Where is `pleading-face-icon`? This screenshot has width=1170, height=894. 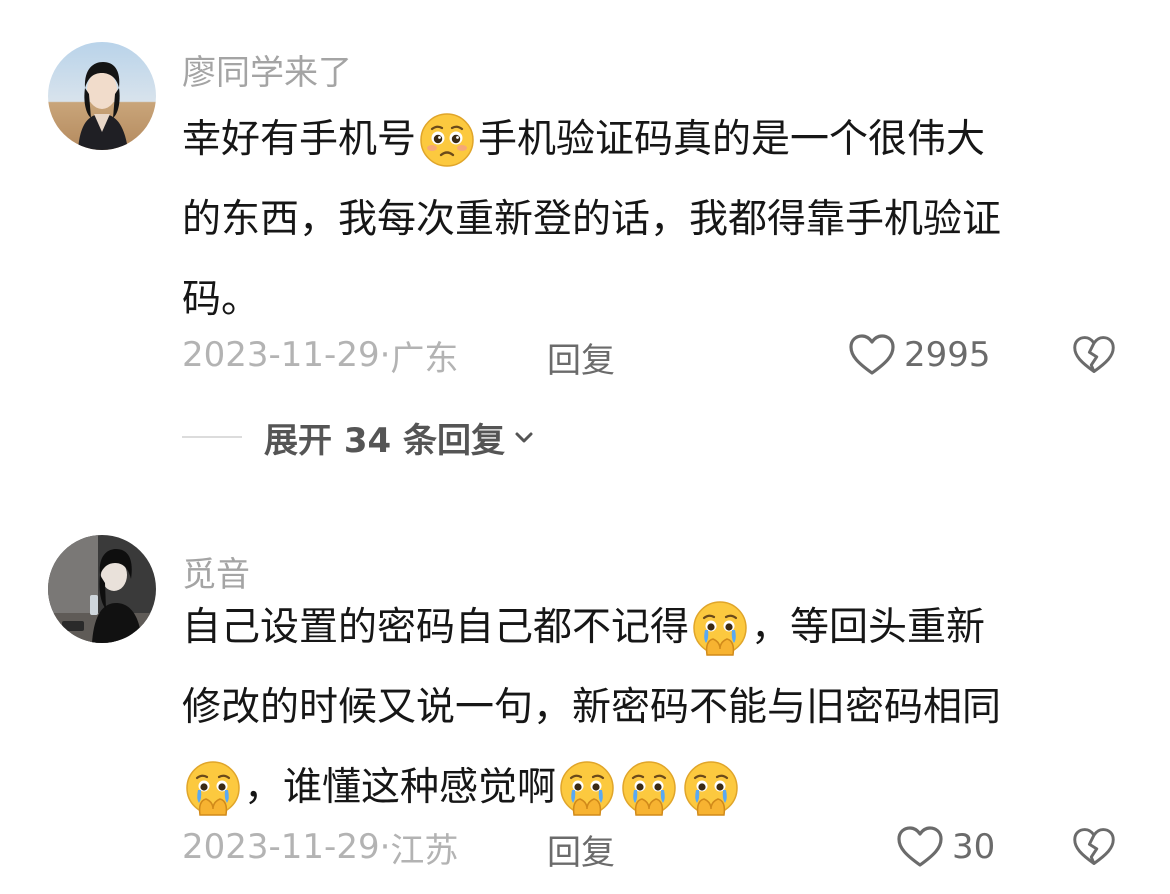
pleading-face-icon is located at coordinates (447, 140).